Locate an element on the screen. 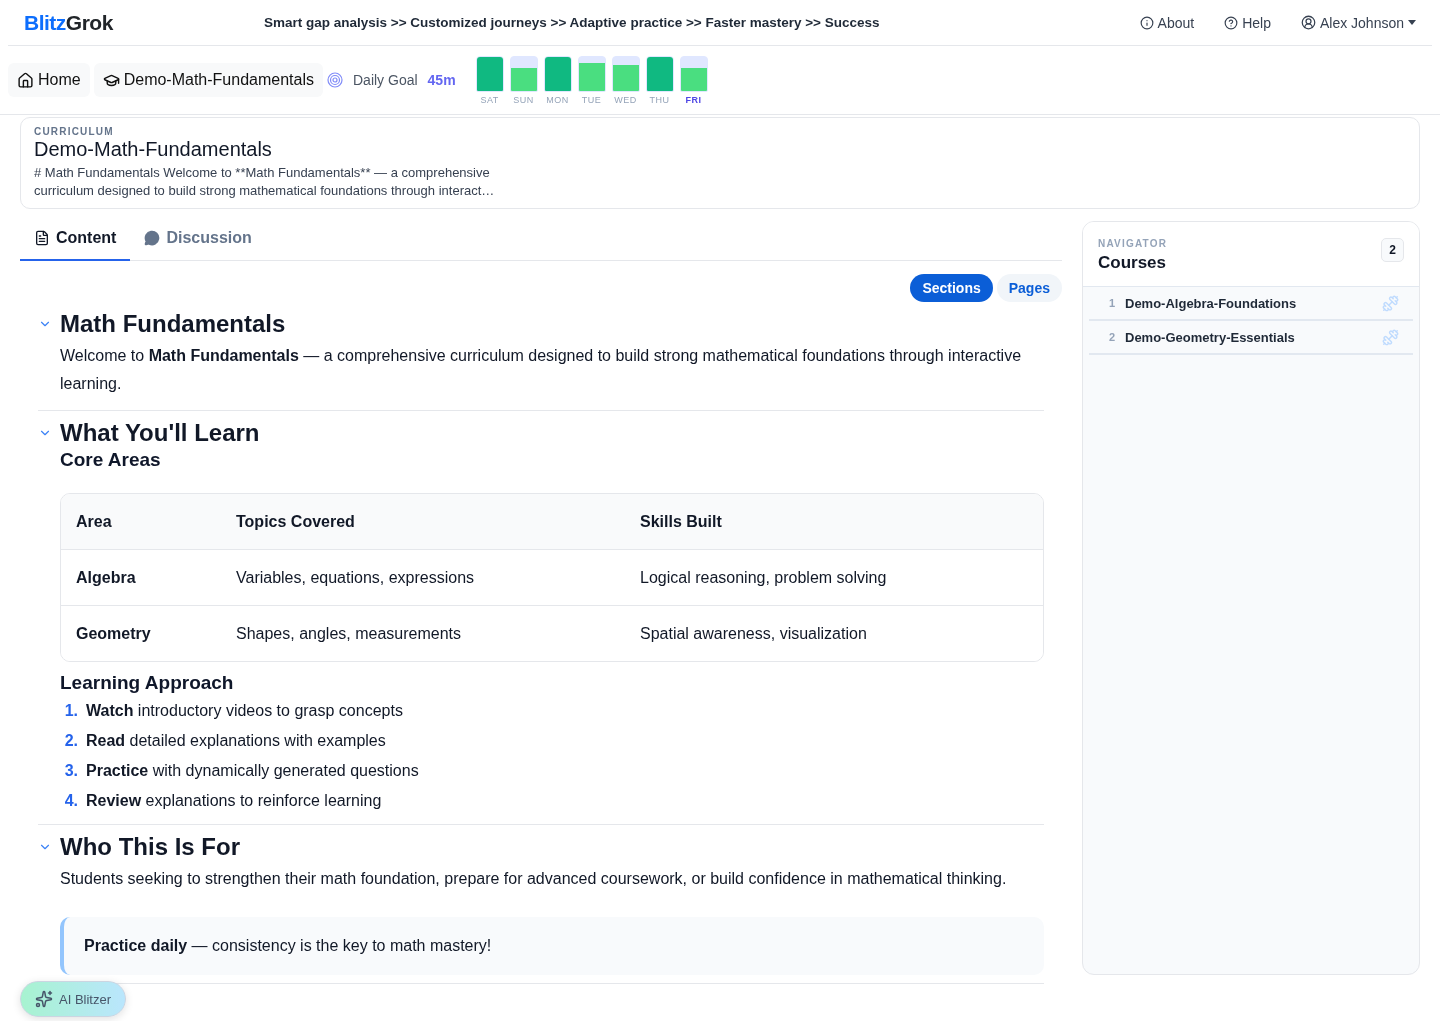 This screenshot has width=1440, height=1021. table-cell-text: Spatial awareness, visualization is located at coordinates (754, 633).